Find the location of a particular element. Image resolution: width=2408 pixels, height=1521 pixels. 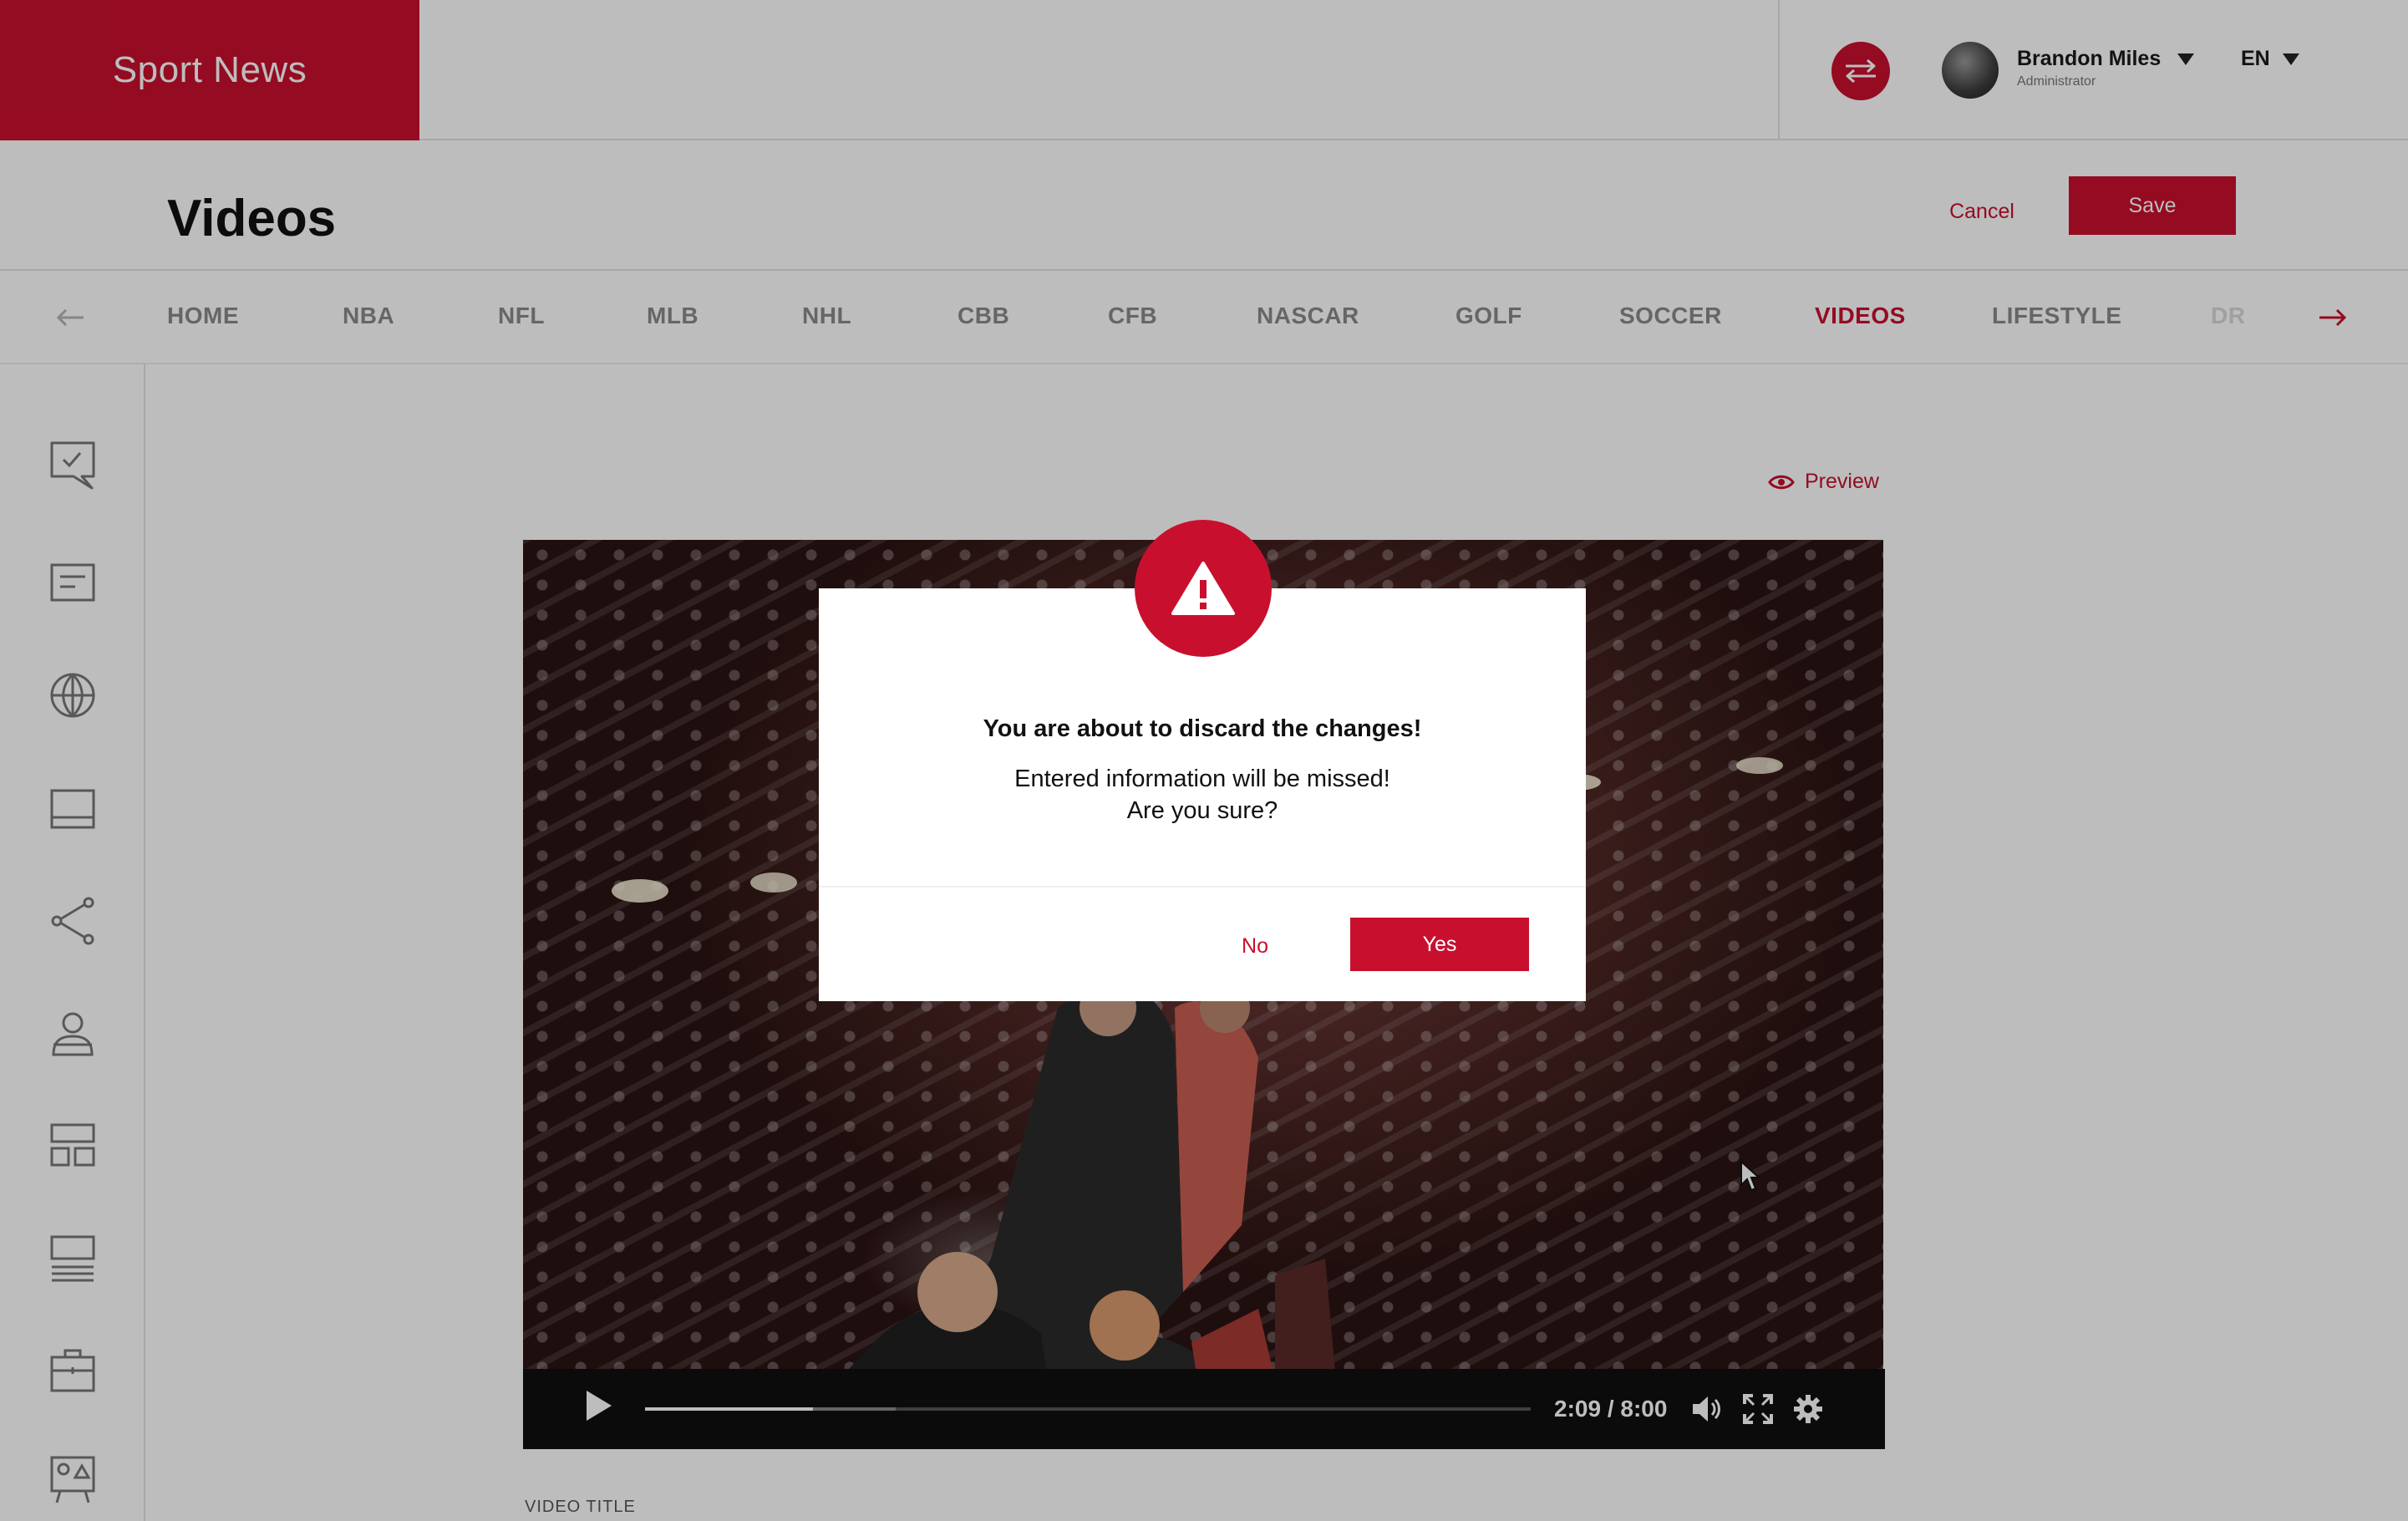

dialog-title: You are about to discard the changes! is located at coordinates (1203, 728).